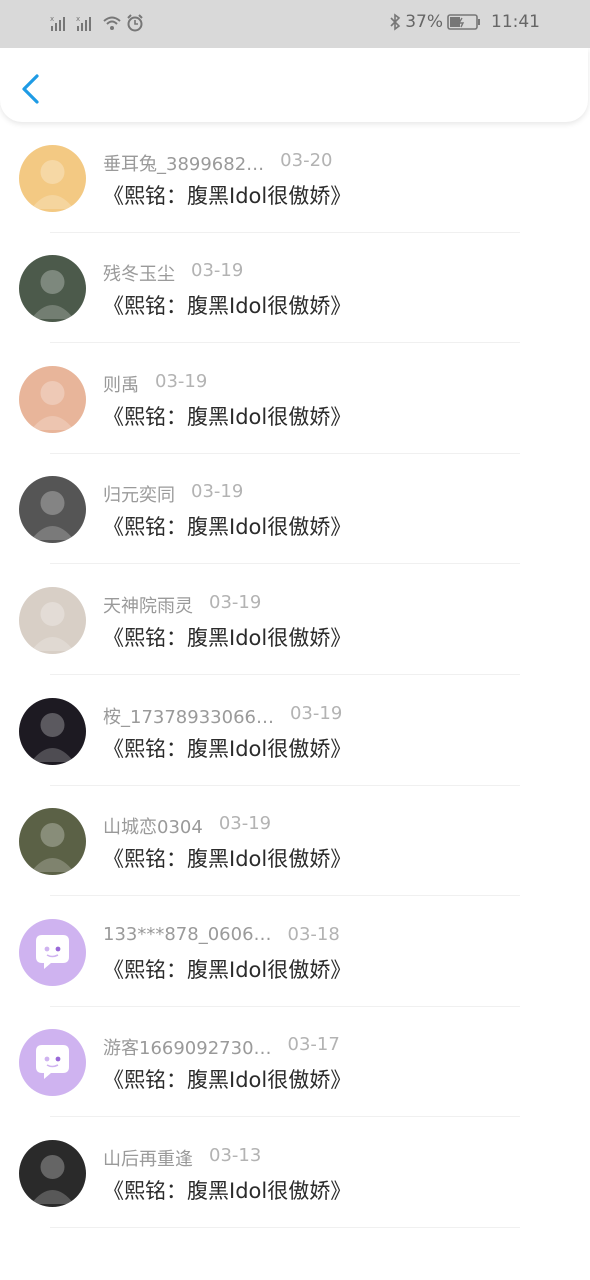 This screenshot has height=1280, width=590. I want to click on list-item: 则禹 03-19 《熙铭：腹黑Idol很傲娇》, so click(295, 399).